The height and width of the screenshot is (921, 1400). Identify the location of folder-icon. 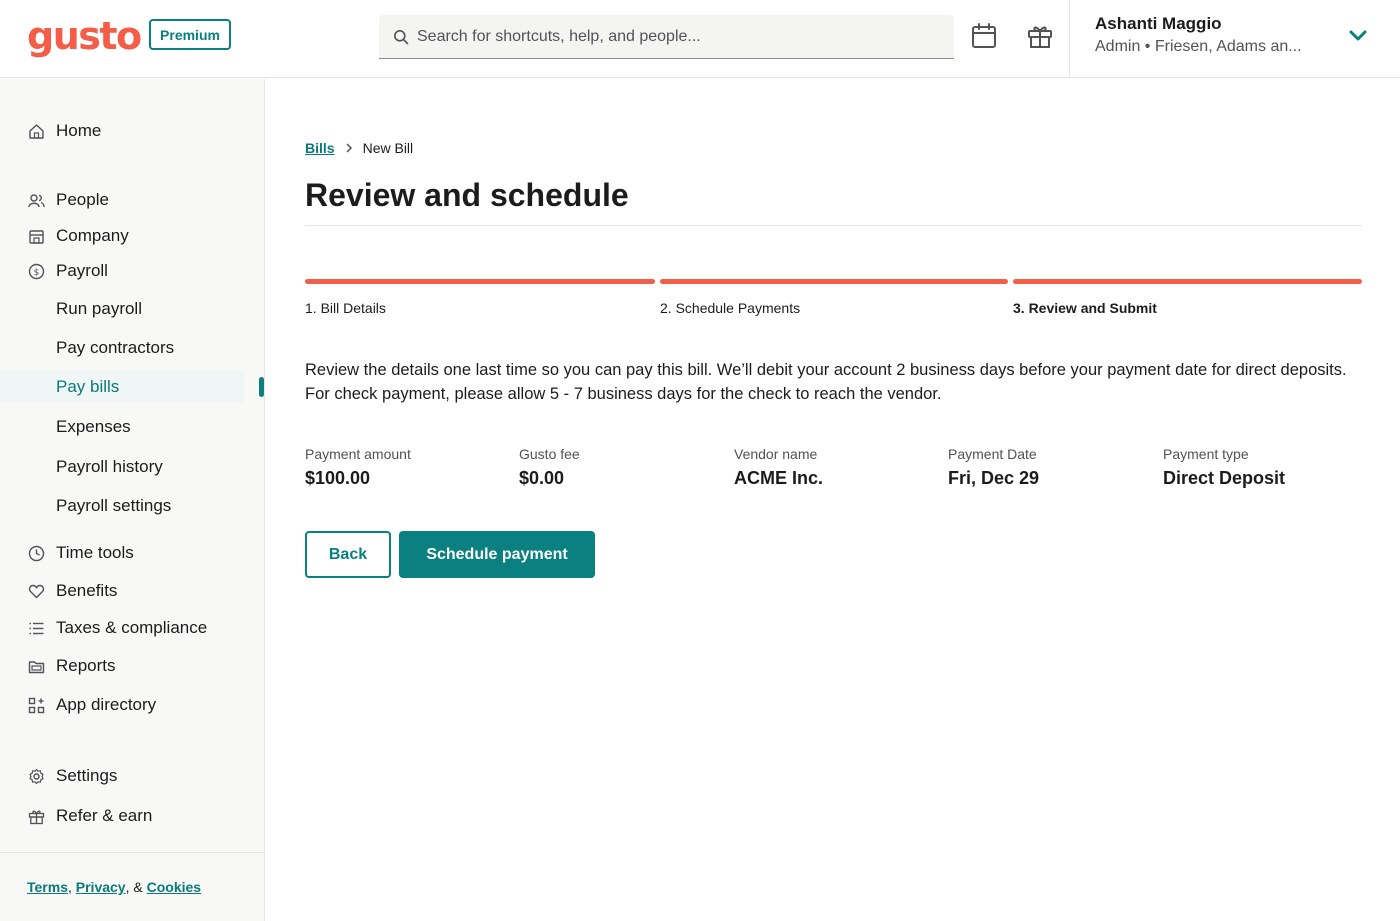
(36, 666).